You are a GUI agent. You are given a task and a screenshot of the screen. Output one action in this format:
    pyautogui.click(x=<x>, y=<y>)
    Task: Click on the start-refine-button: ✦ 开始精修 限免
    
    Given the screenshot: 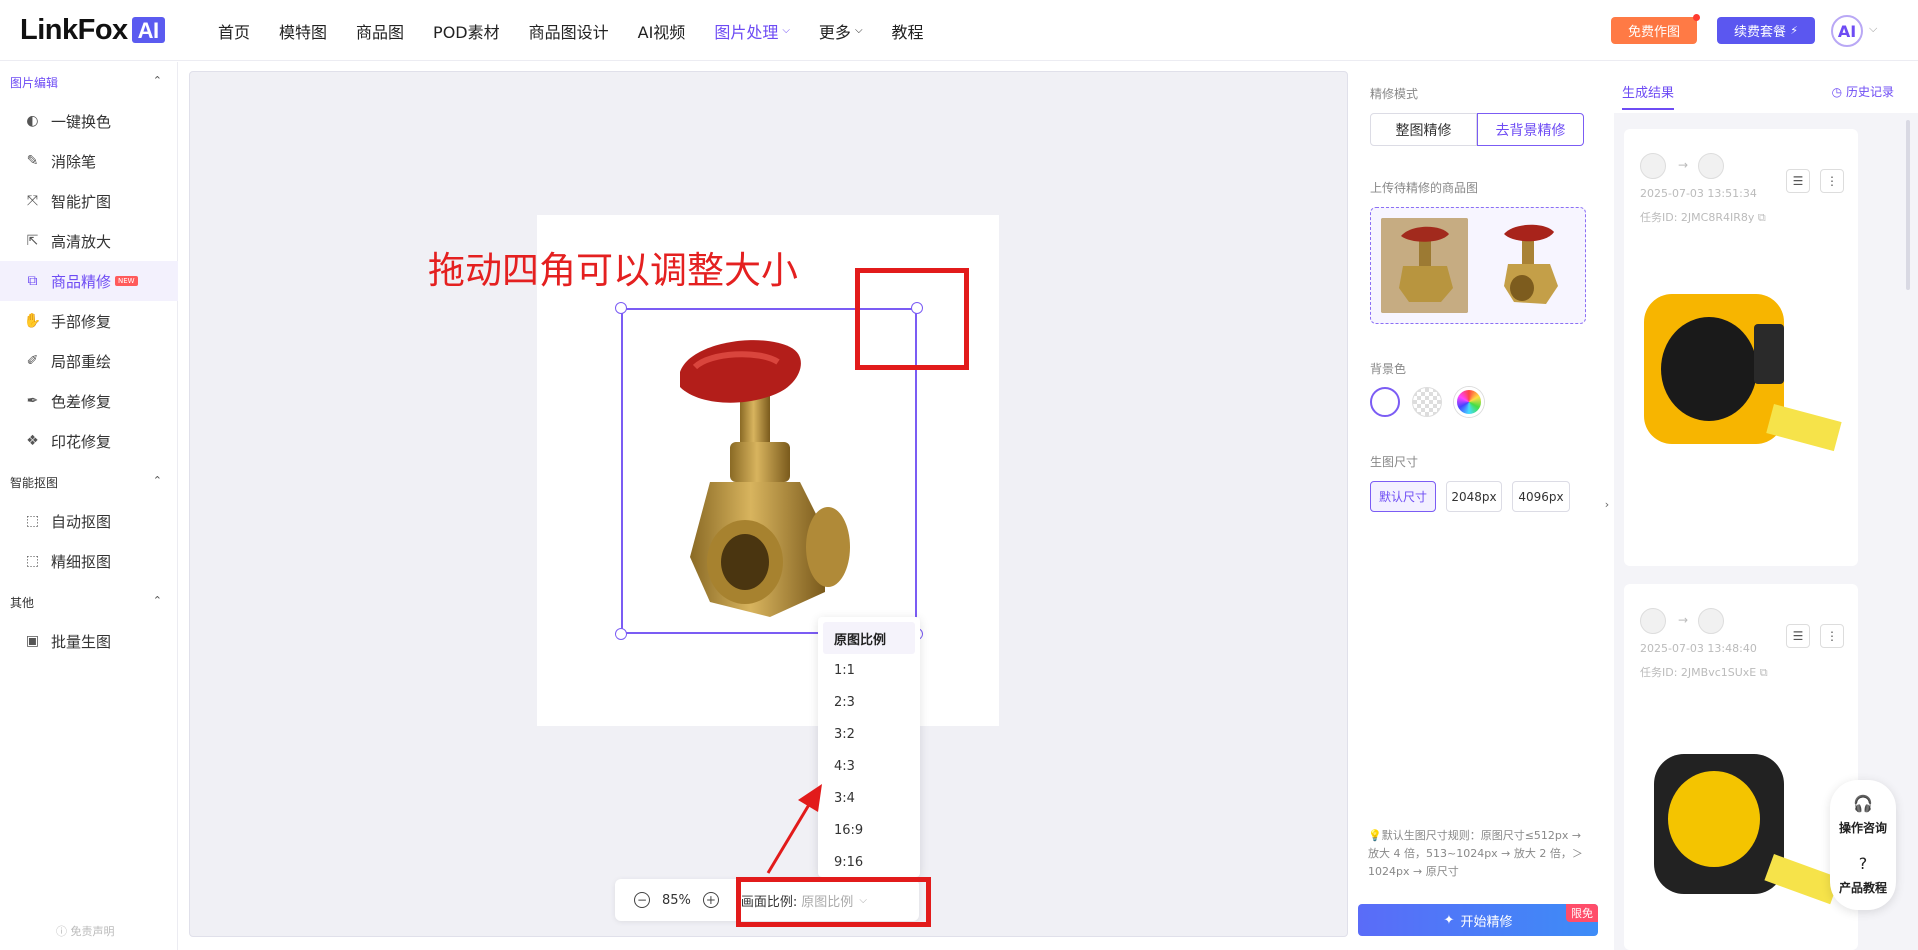 What is the action you would take?
    pyautogui.click(x=1478, y=920)
    